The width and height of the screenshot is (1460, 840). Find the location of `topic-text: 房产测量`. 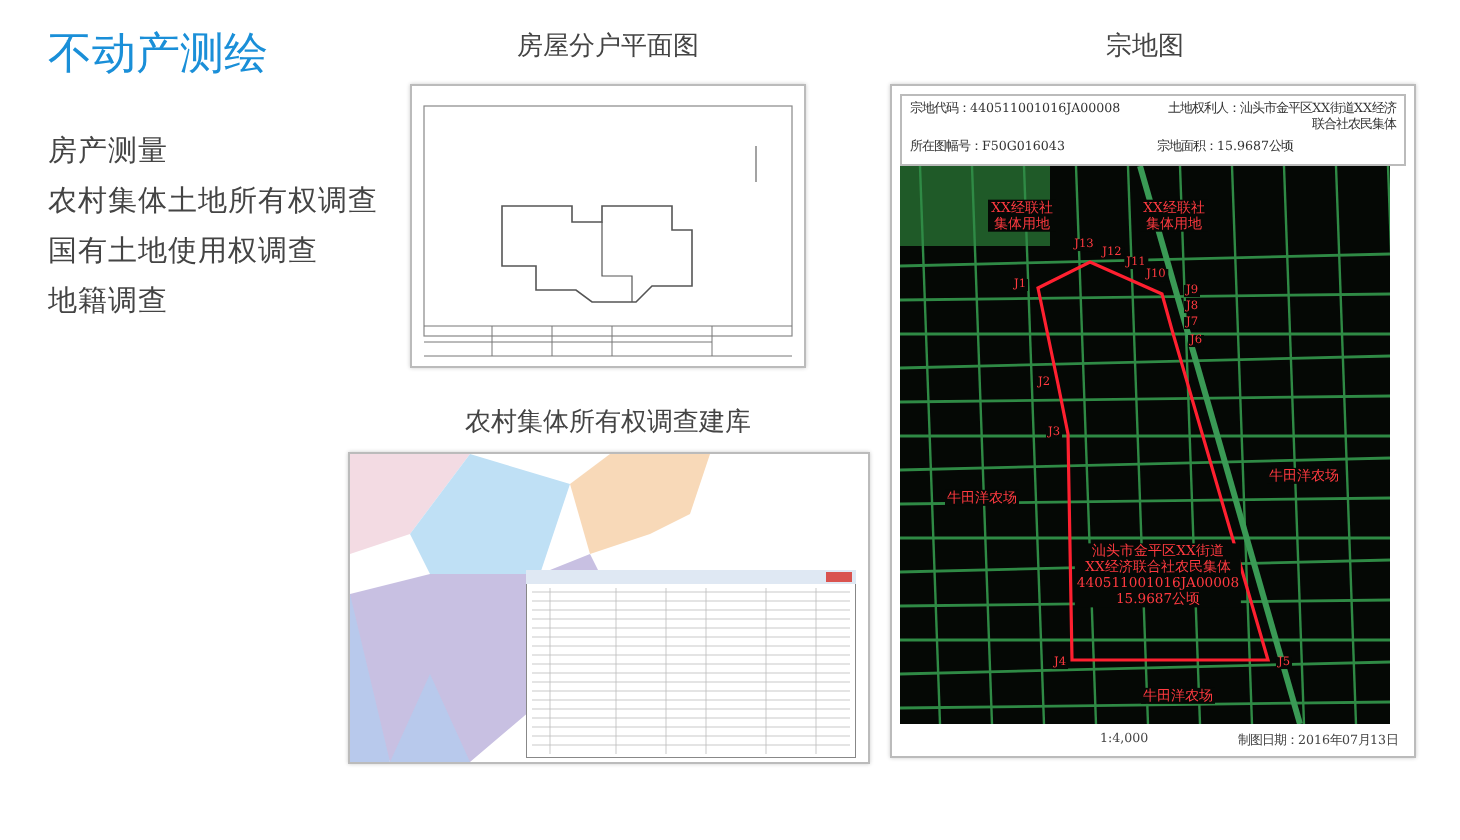

topic-text: 房产测量 is located at coordinates (108, 152).